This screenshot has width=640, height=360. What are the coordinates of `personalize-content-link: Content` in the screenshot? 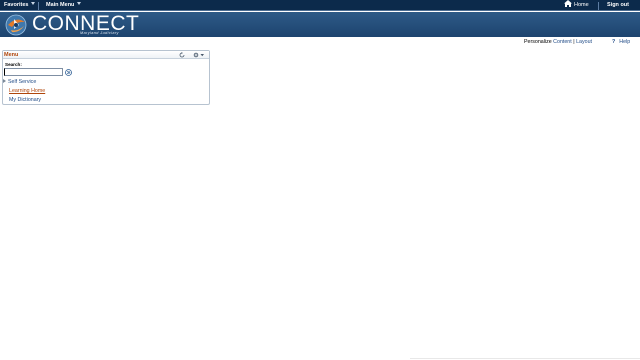 It's located at (562, 42).